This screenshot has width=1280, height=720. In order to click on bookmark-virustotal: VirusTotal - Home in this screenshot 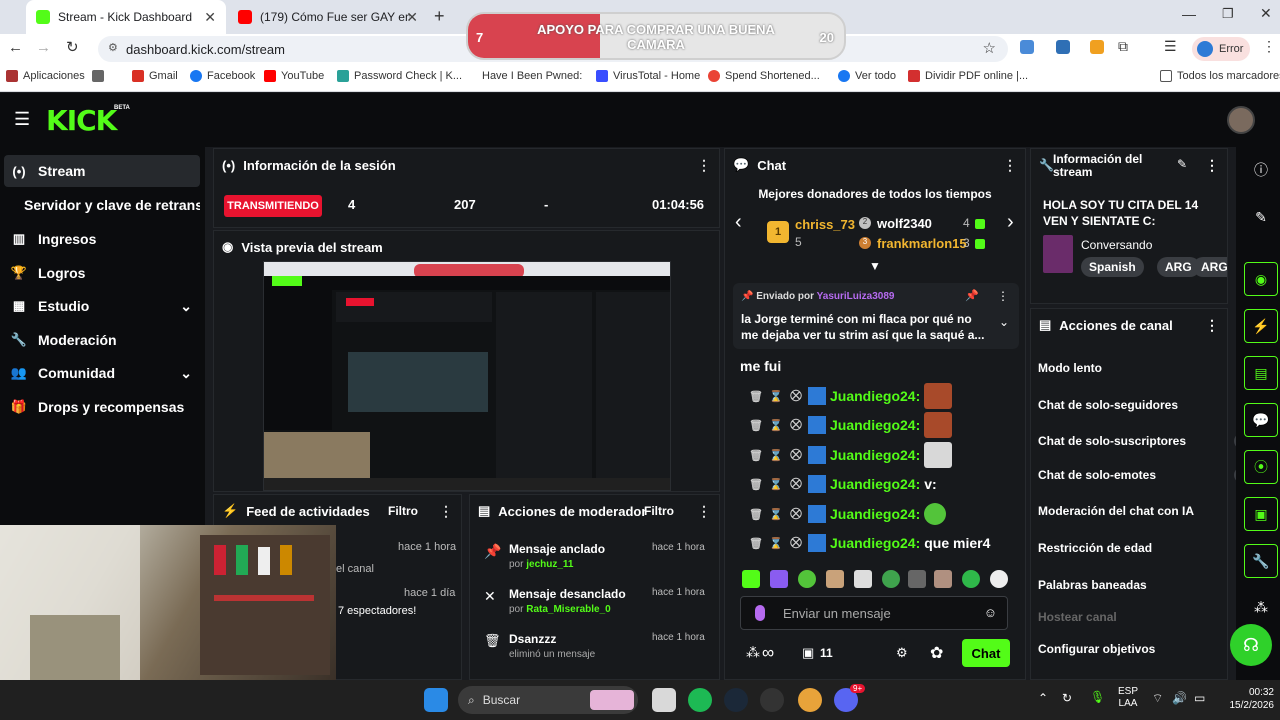, I will do `click(648, 76)`.